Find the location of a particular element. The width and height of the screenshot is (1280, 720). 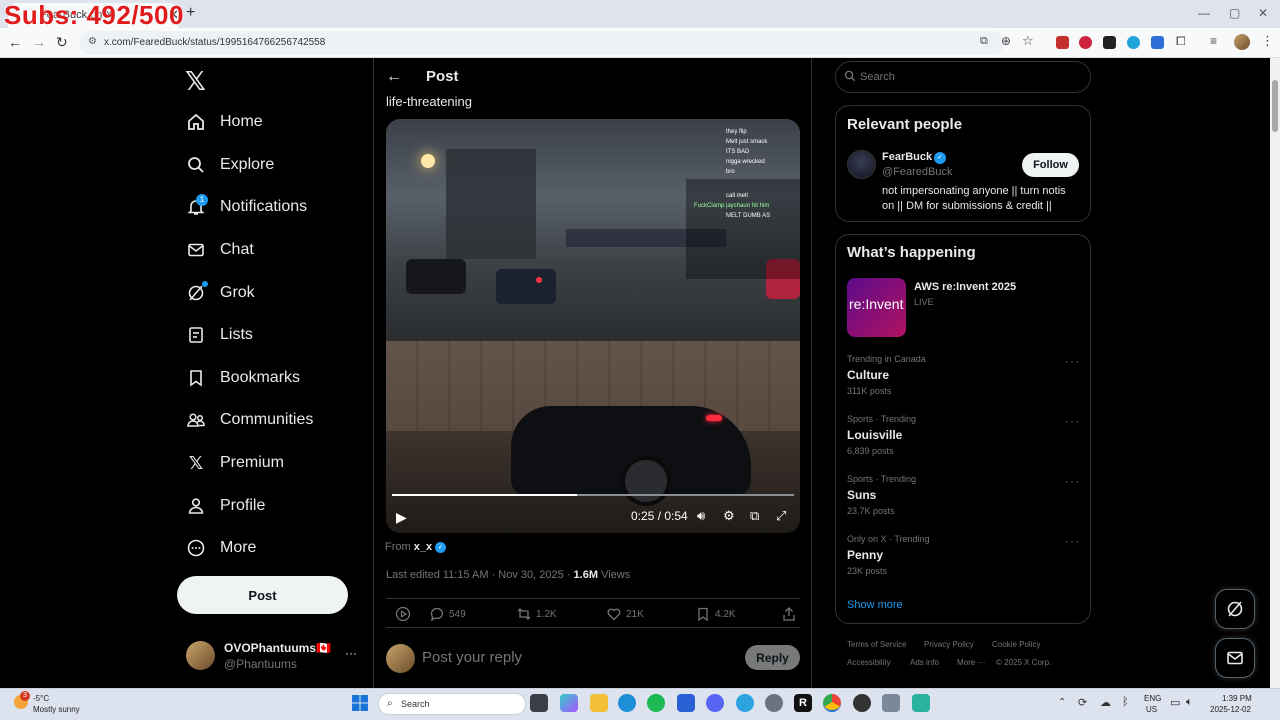

footer-link: More ··· is located at coordinates (971, 662).